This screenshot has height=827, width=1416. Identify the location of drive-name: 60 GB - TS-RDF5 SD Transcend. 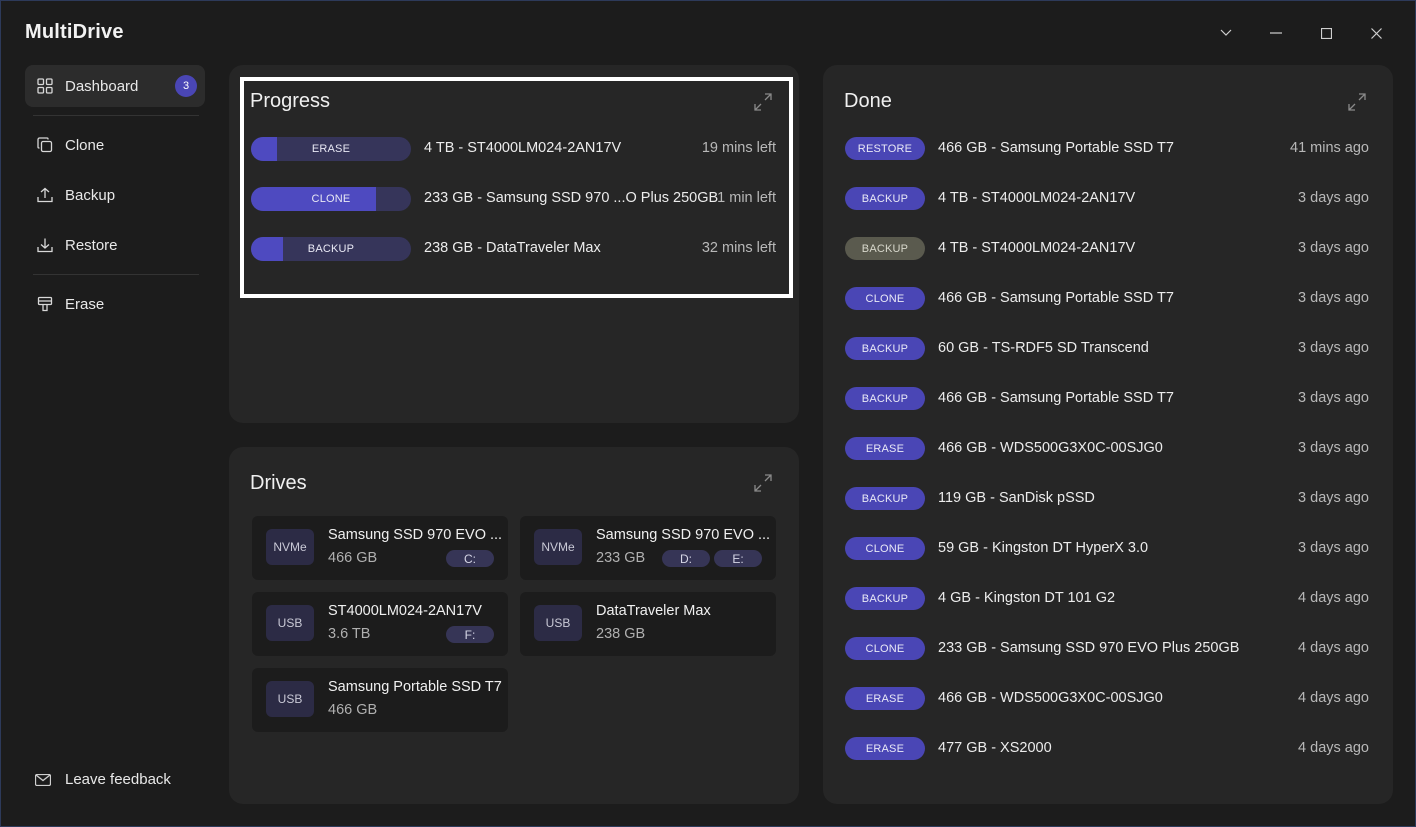
(1043, 348).